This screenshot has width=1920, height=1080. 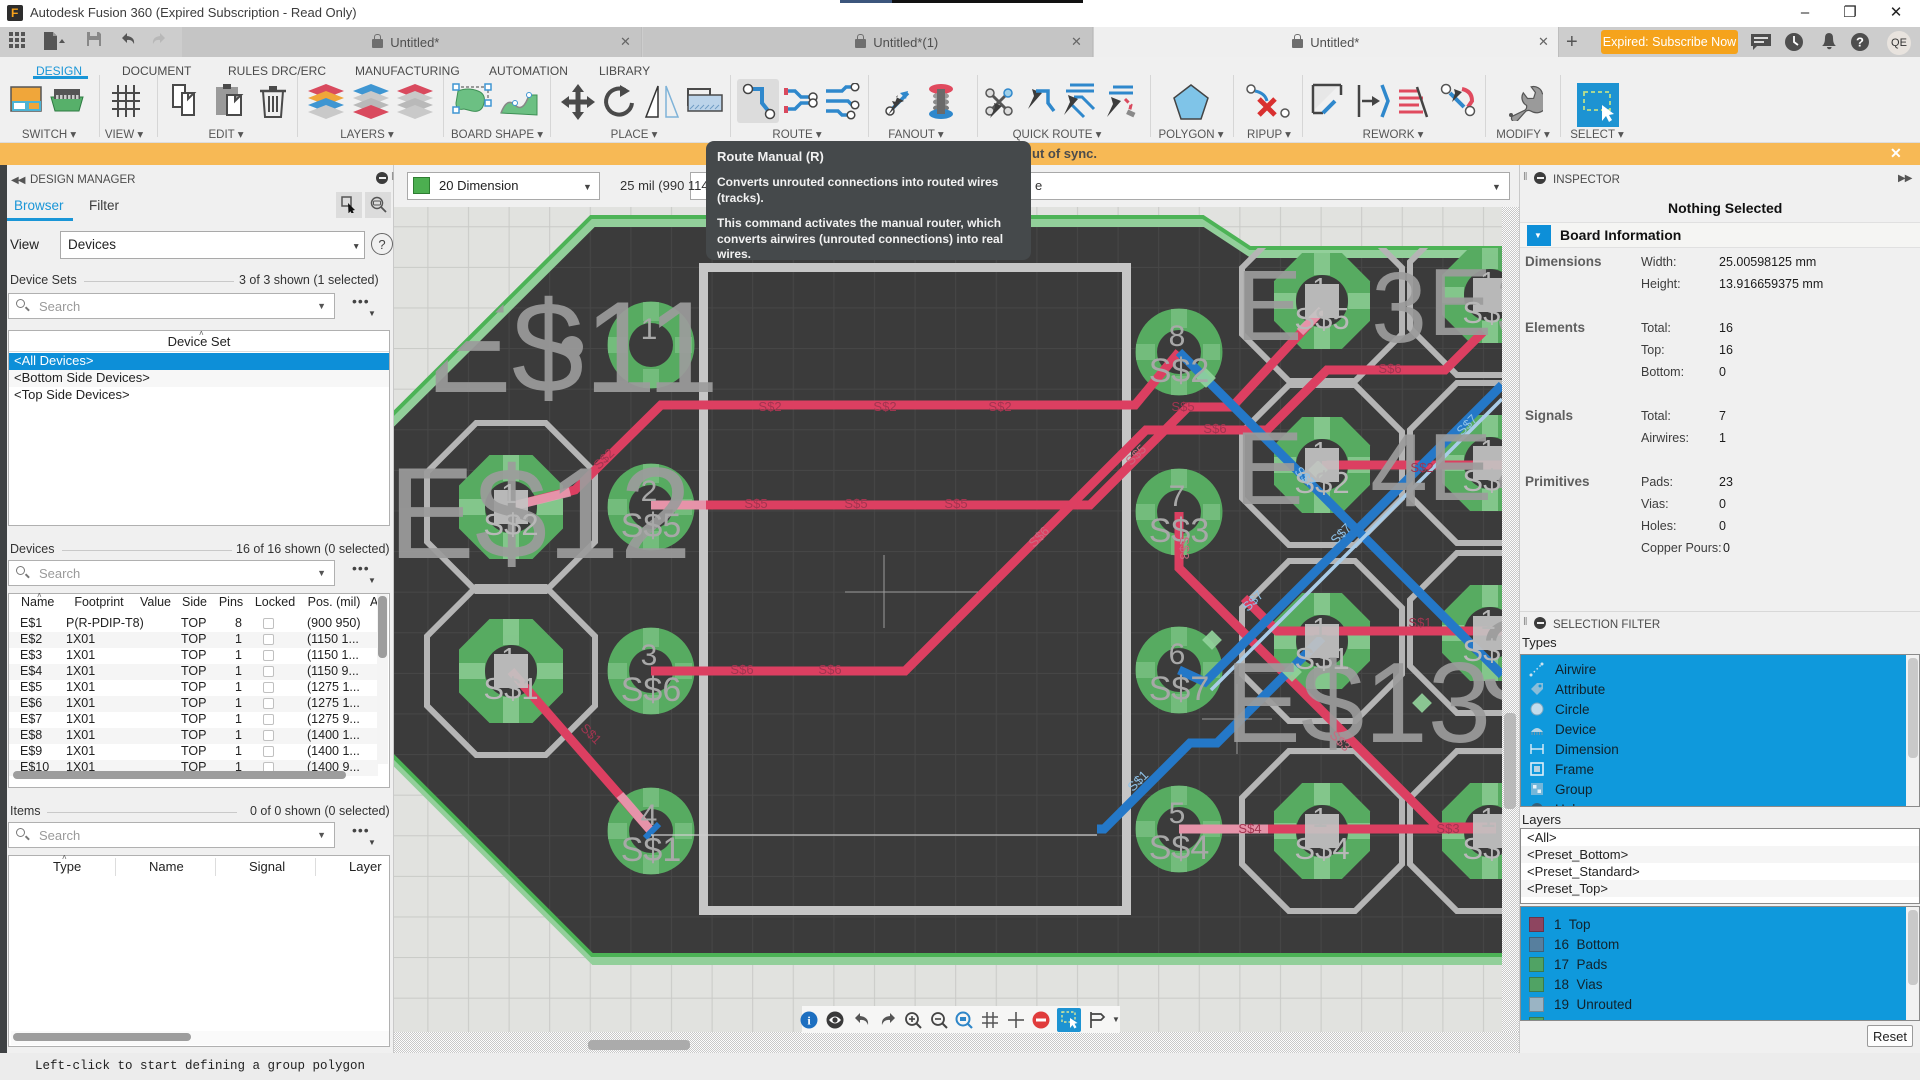 I want to click on svg-text: 4, so click(x=649, y=815).